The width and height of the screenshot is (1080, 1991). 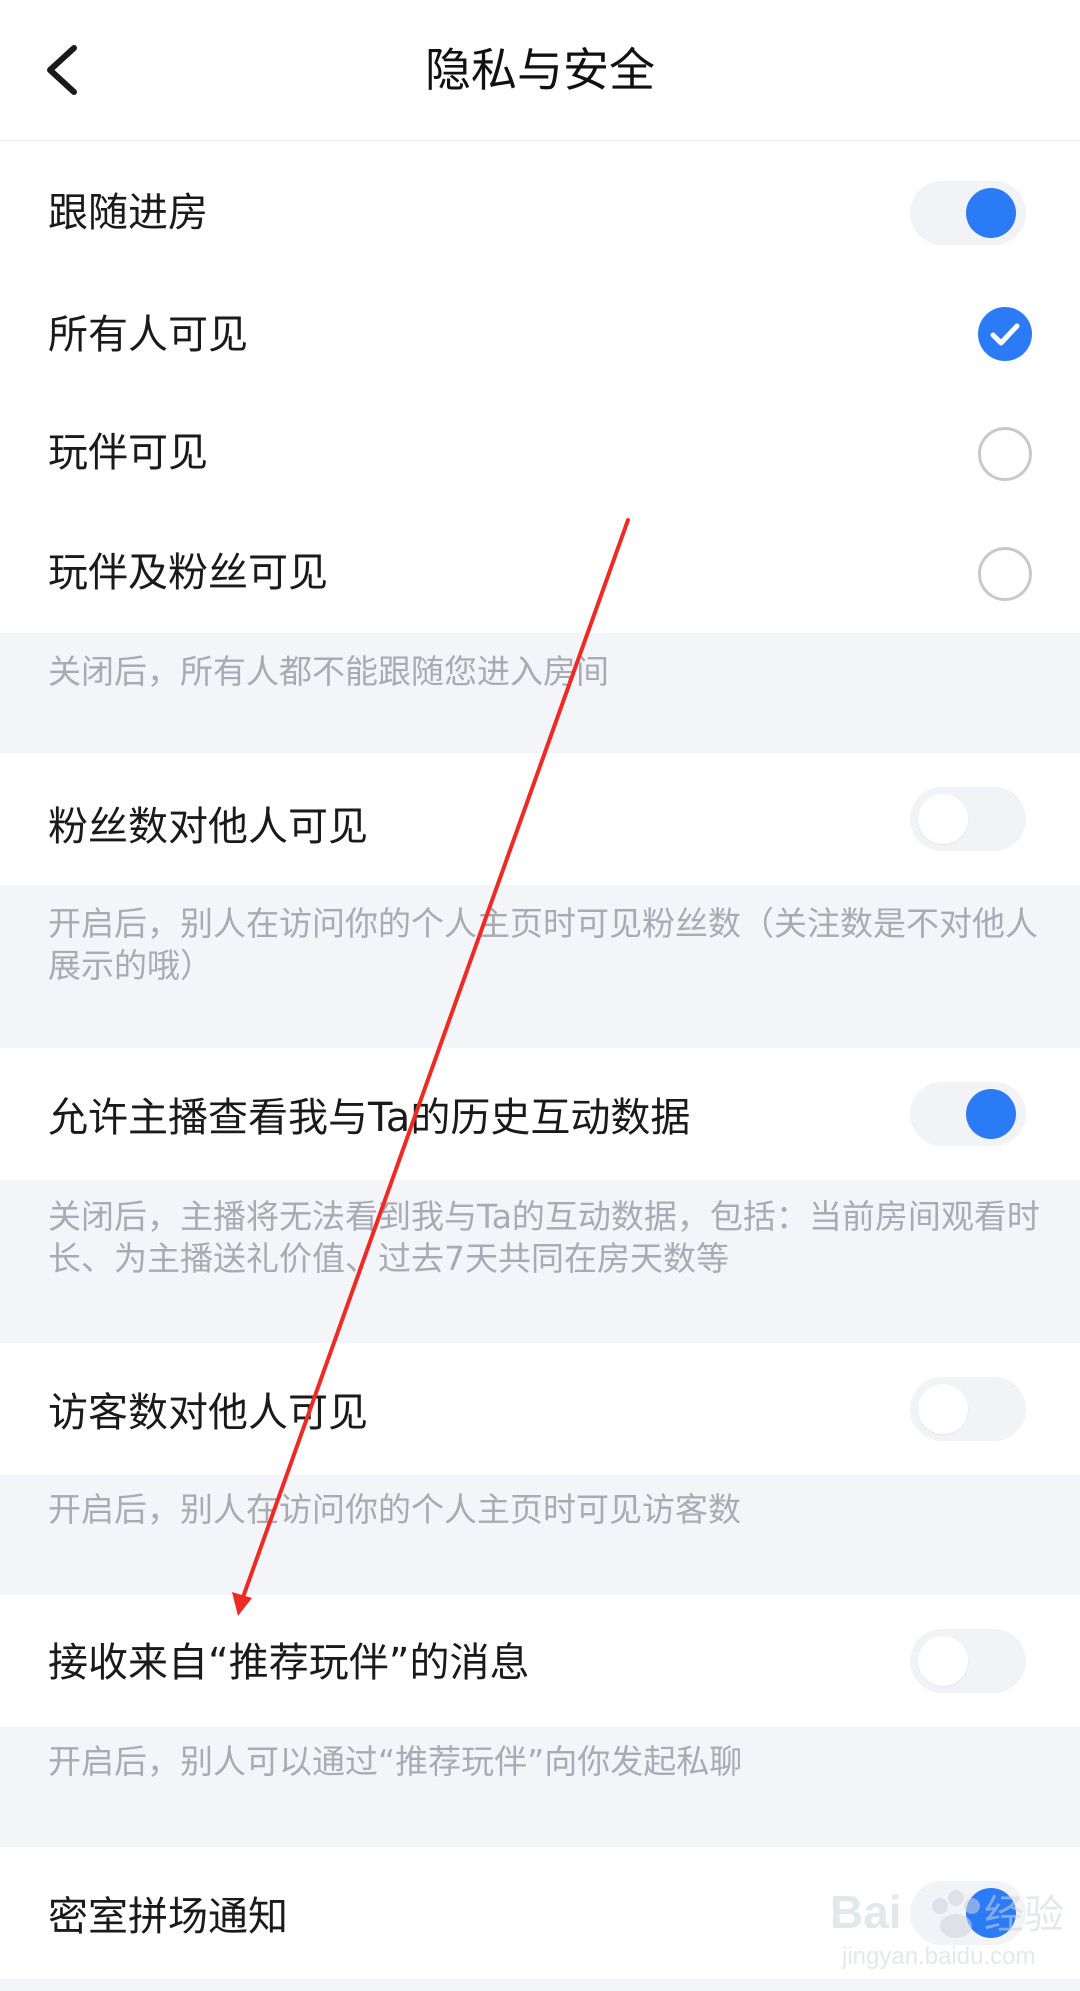 I want to click on bottom-spacer, so click(x=540, y=1985).